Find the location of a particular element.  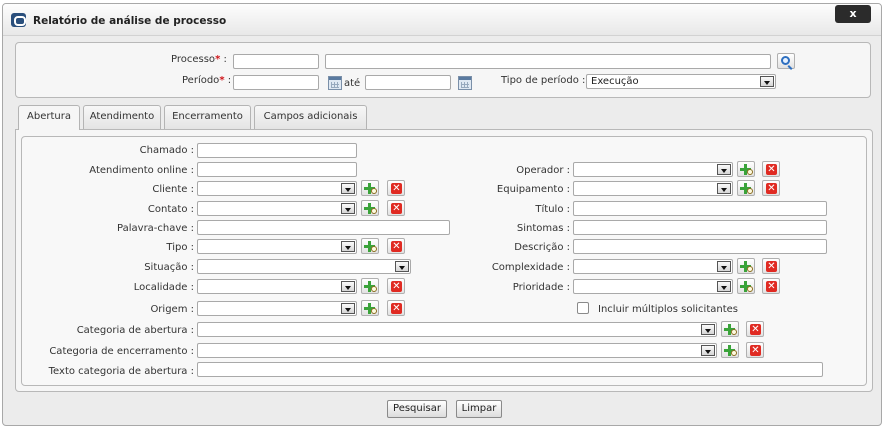

atendimento-online-label: Atendimento online : is located at coordinates (141, 170).